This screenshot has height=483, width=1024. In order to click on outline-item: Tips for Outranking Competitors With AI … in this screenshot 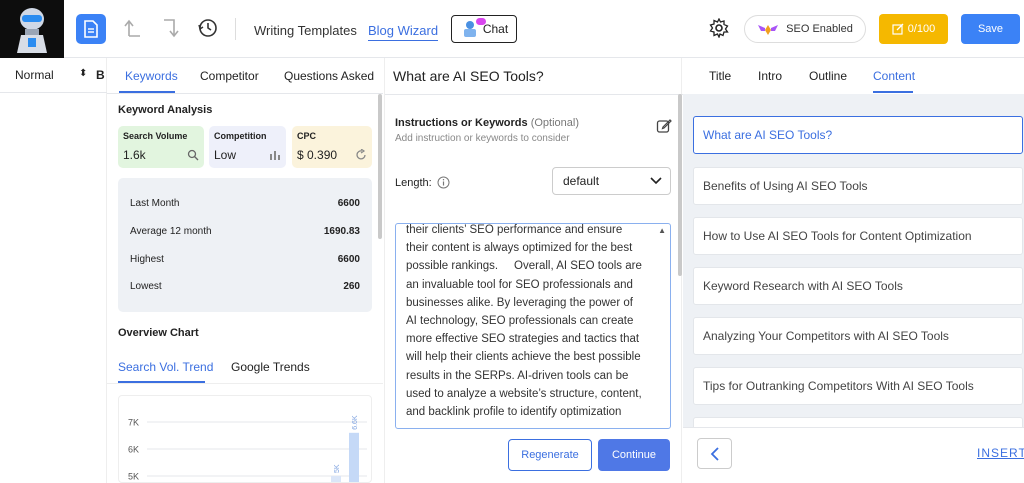, I will do `click(858, 386)`.